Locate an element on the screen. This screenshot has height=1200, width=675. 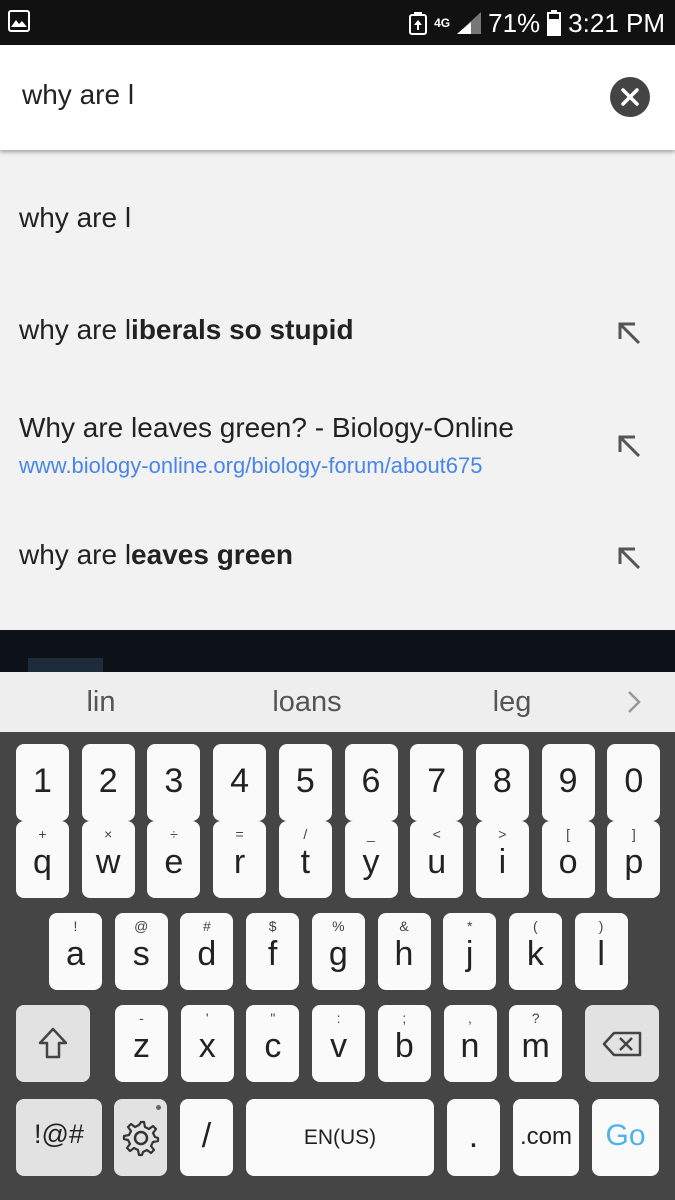
key-9: 9 is located at coordinates (568, 782).